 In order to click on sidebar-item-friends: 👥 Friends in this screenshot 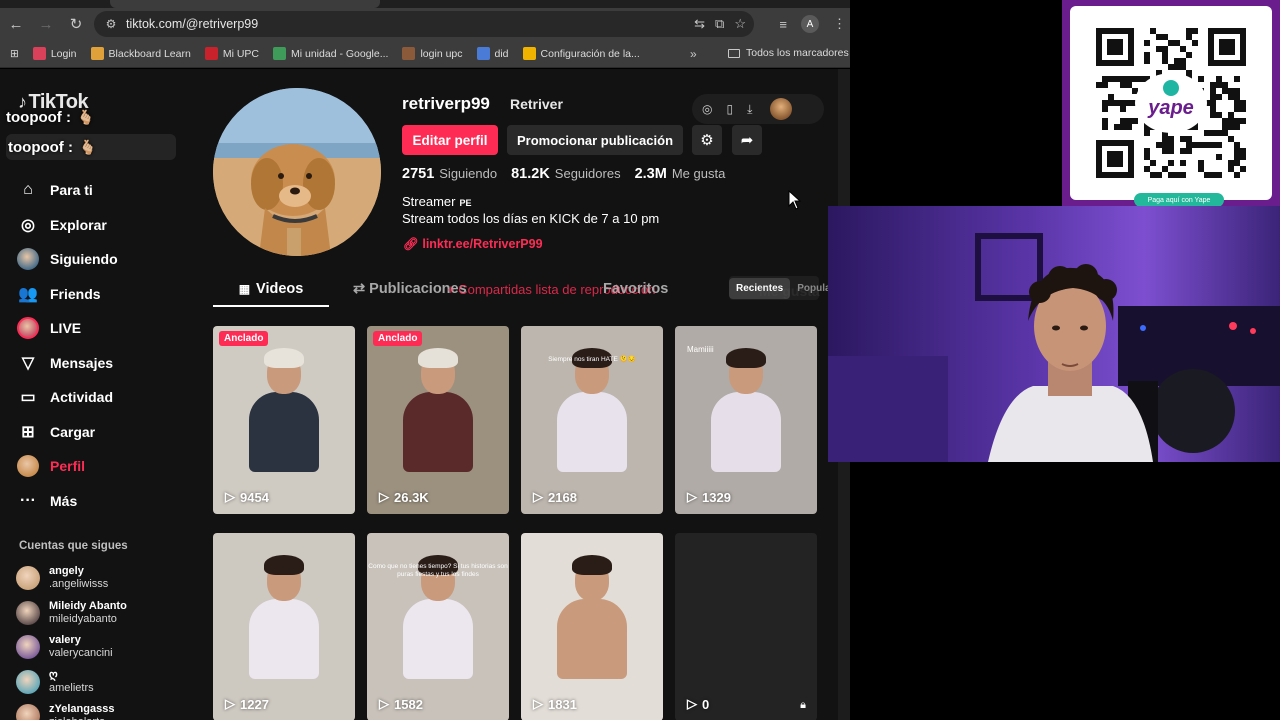, I will do `click(96, 294)`.